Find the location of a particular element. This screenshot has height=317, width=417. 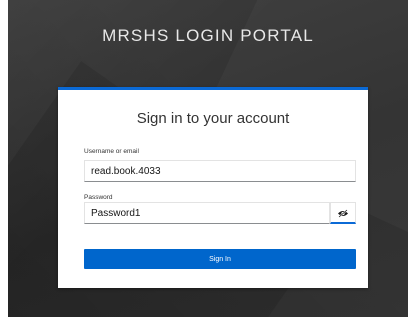

username-field: read.book.4033 is located at coordinates (220, 171).